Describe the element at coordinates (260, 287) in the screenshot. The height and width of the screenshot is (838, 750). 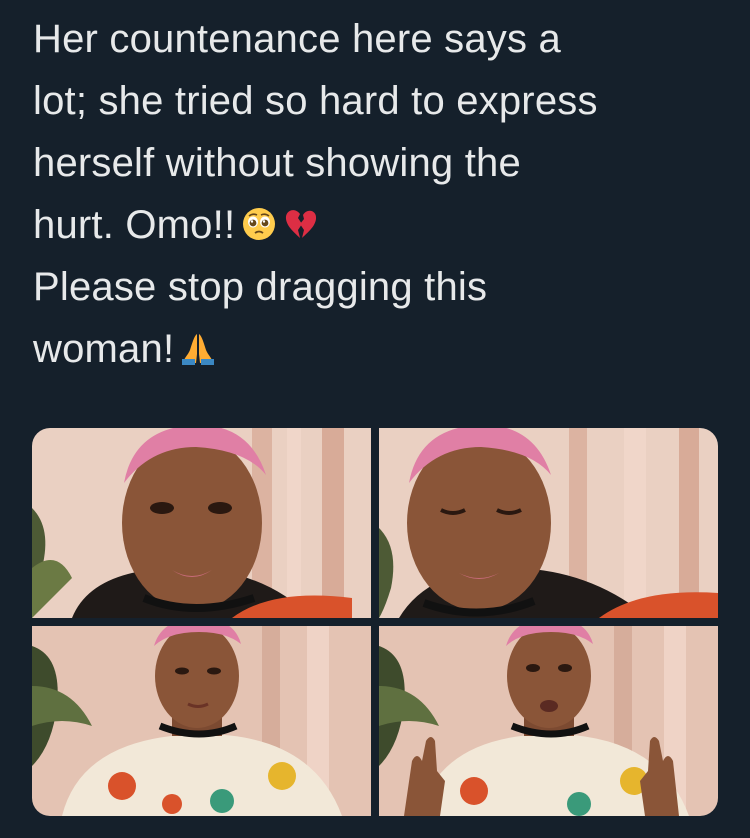
I see `tweet-line-5: Please stop dragging this` at that location.